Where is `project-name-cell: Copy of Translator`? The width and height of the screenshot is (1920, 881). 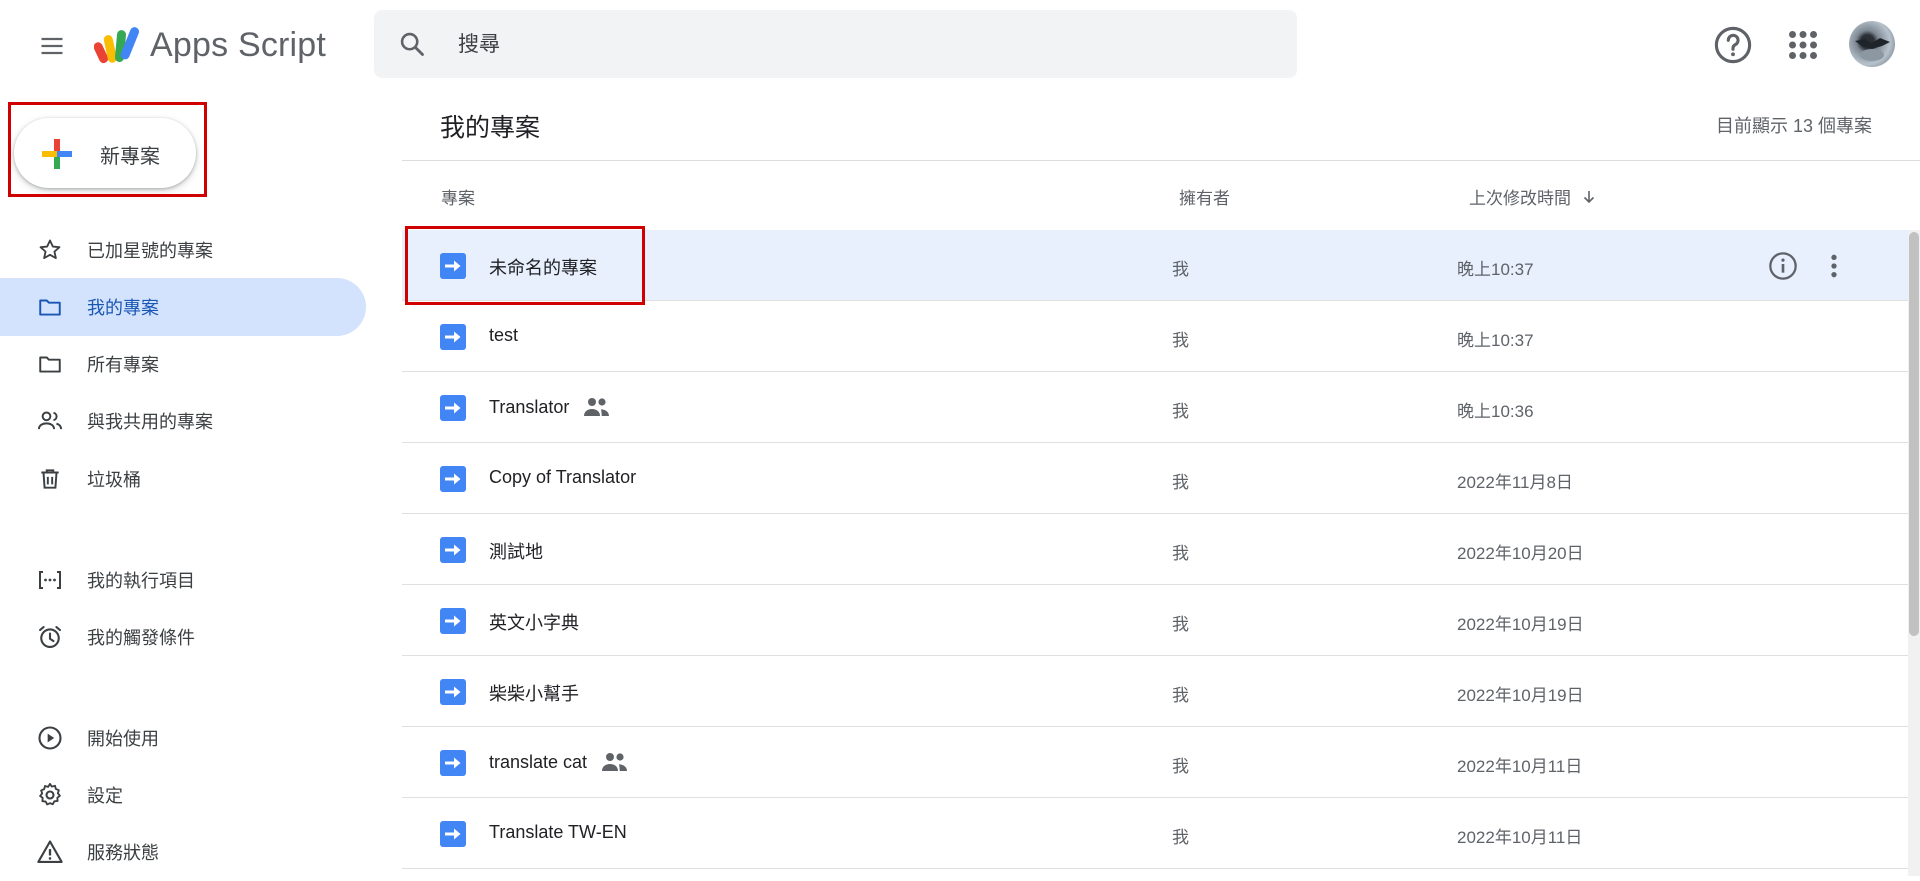
project-name-cell: Copy of Translator is located at coordinates (562, 477).